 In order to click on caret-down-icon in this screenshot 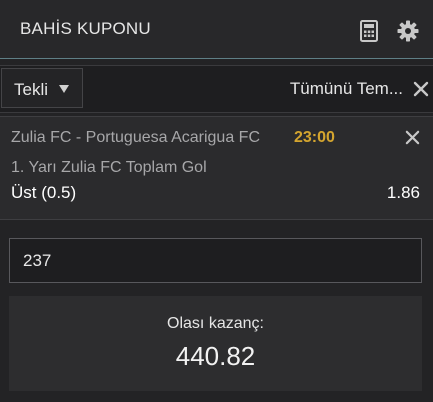, I will do `click(64, 89)`.